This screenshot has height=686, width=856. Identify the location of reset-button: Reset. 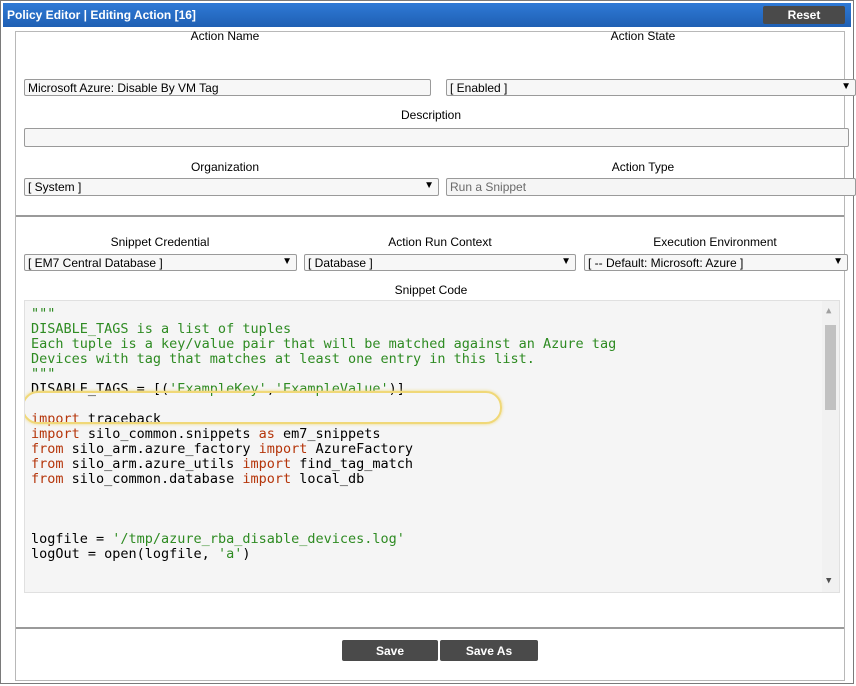
(804, 15).